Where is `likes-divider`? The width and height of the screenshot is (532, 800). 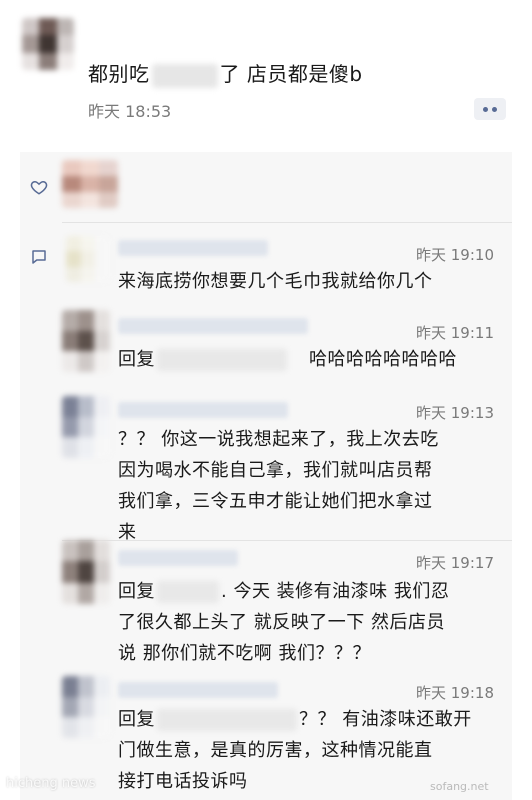
likes-divider is located at coordinates (287, 222).